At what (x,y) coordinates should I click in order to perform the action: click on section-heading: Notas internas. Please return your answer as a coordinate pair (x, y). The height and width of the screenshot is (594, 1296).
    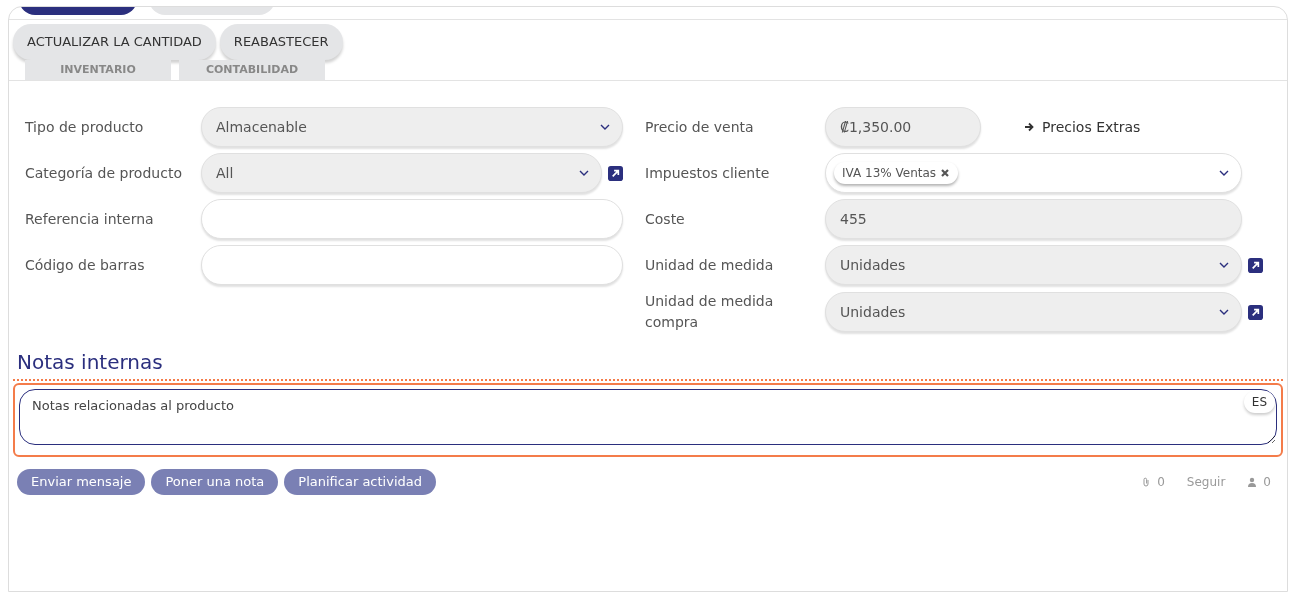
    Looking at the image, I should click on (90, 362).